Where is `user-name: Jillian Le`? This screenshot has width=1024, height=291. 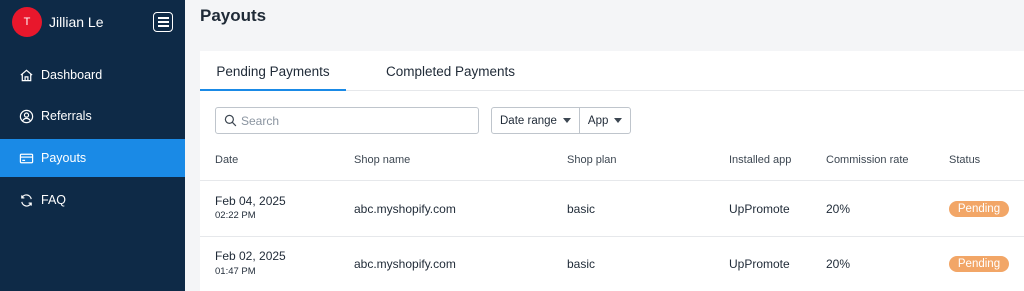 user-name: Jillian Le is located at coordinates (76, 22).